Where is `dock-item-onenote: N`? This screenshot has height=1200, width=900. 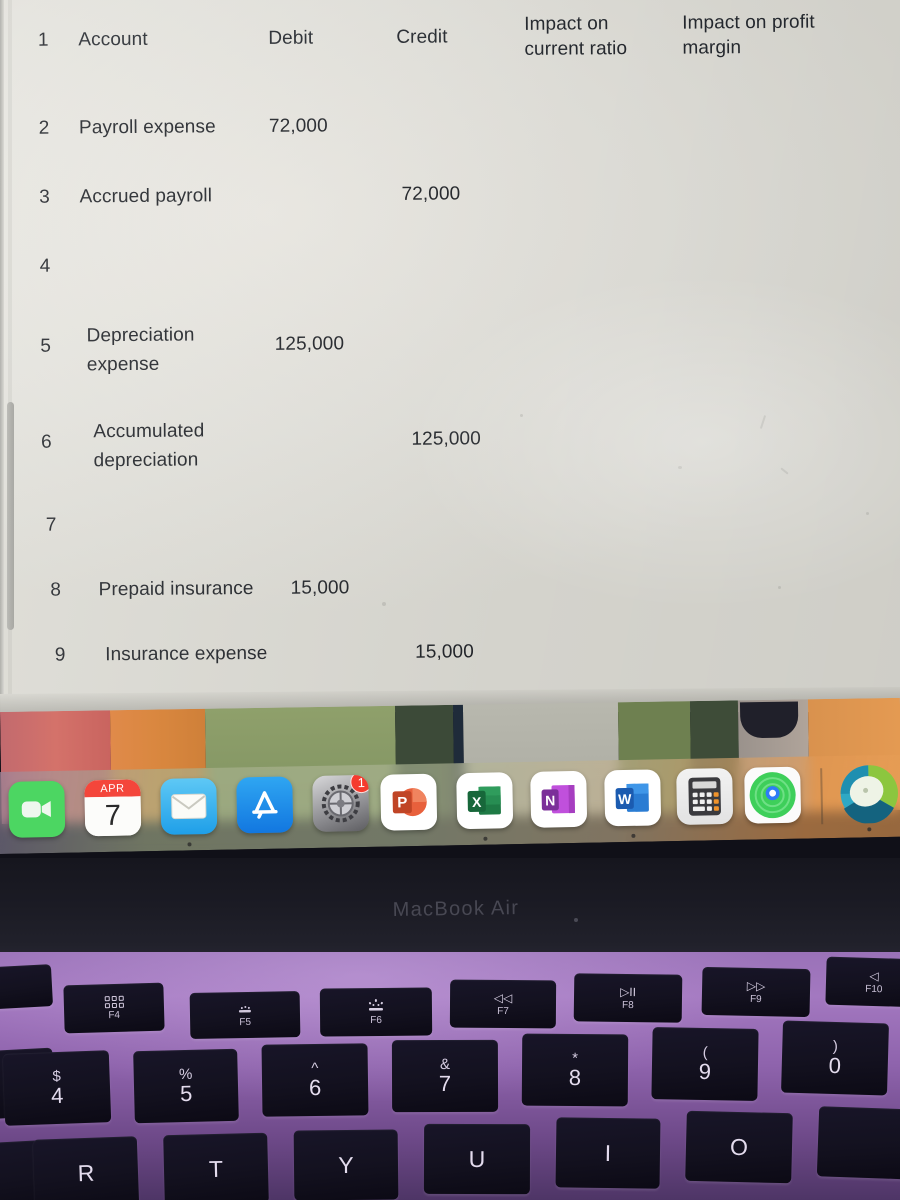 dock-item-onenote: N is located at coordinates (559, 799).